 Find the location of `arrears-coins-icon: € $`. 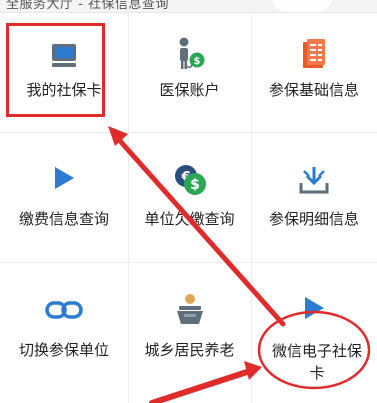

arrears-coins-icon: € $ is located at coordinates (190, 182).